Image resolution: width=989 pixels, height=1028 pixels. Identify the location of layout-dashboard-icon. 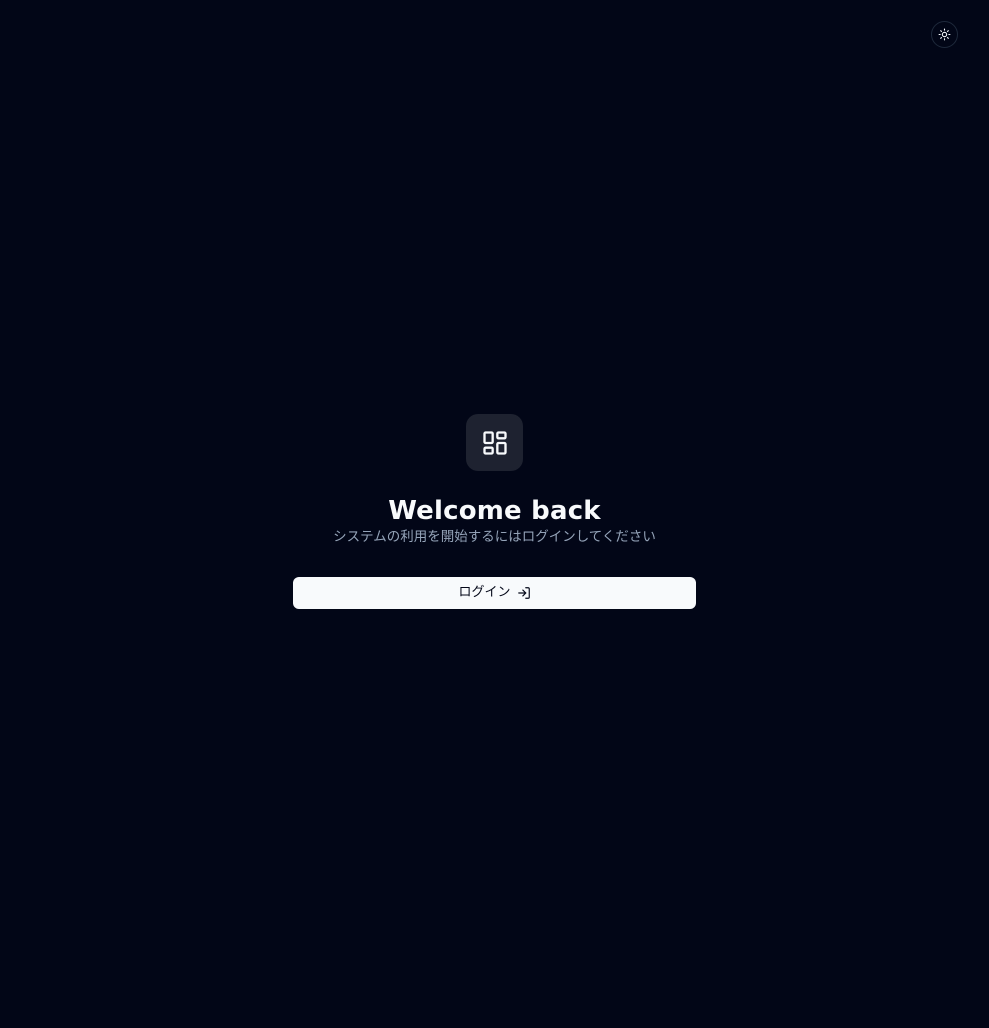
(495, 443).